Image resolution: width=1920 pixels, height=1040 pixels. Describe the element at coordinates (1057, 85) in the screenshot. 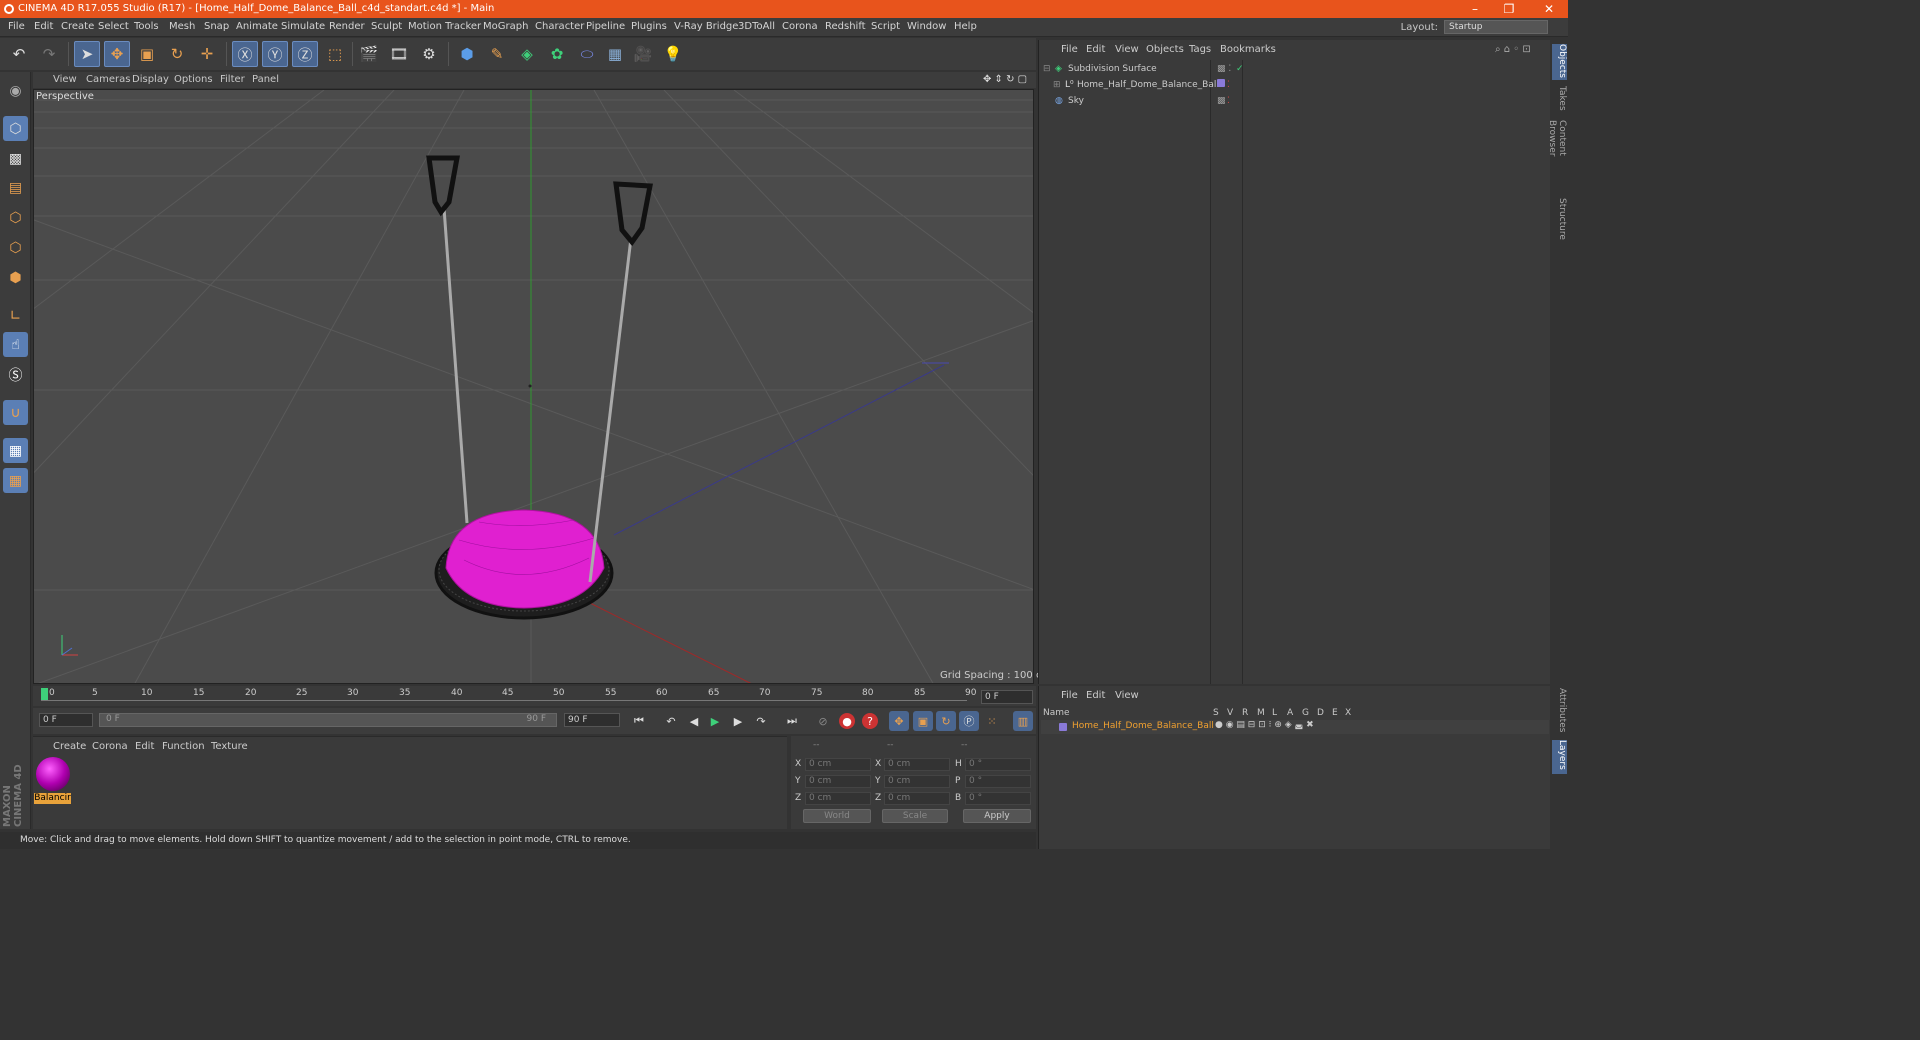

I see `expand-icon: ⊞` at that location.